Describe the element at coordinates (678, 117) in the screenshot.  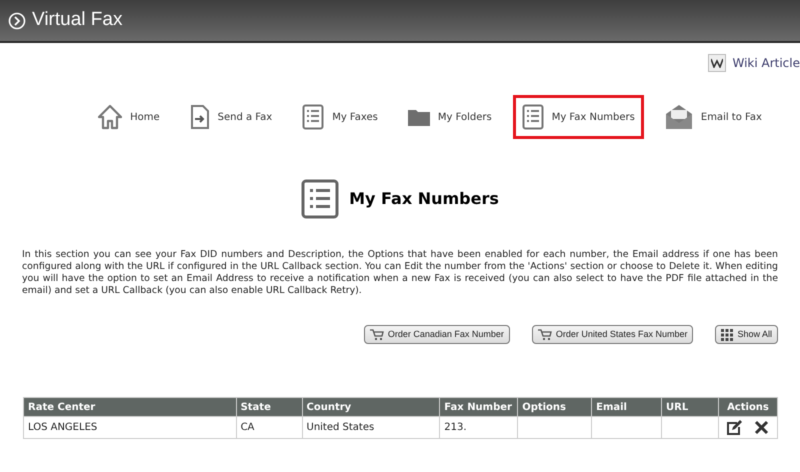
I see `envelope-icon` at that location.